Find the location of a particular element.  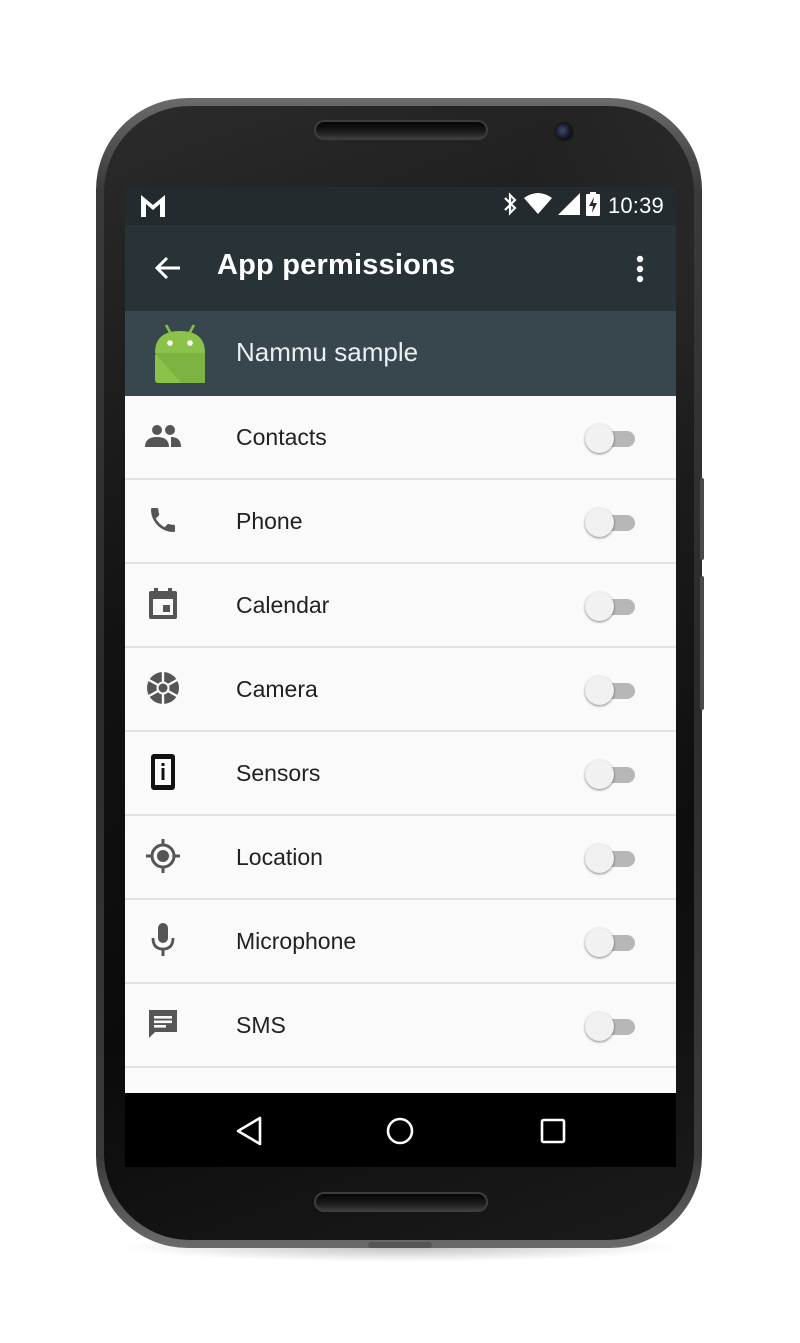

status-icons: 10:39 is located at coordinates (583, 206).